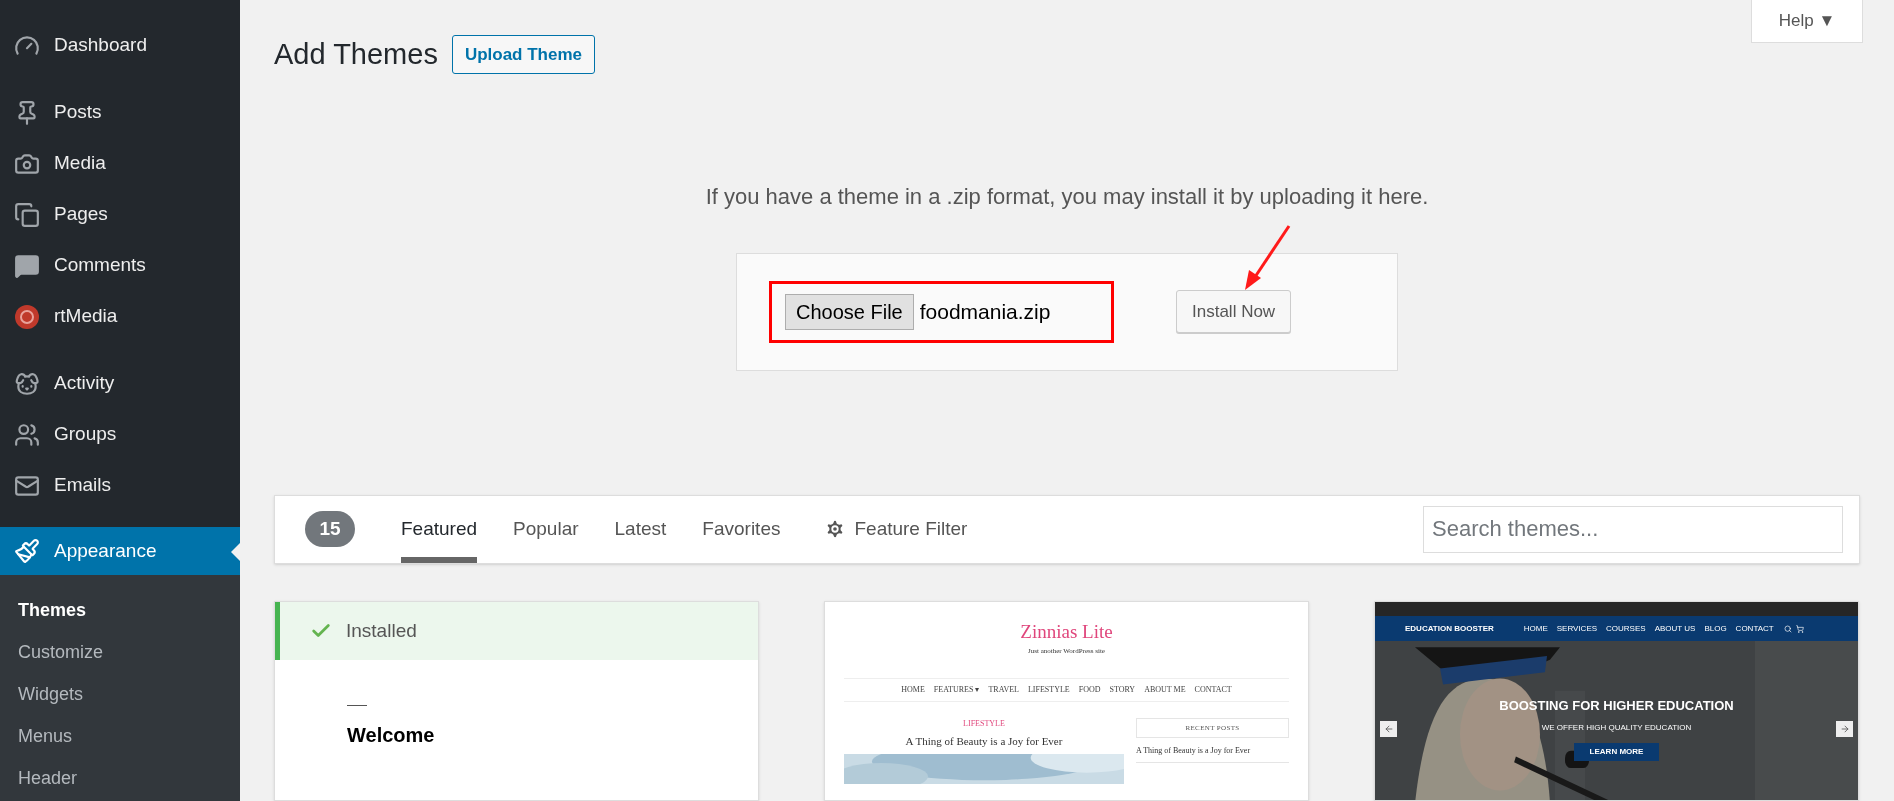 The width and height of the screenshot is (1894, 801). I want to click on filter-tab: Featured, so click(439, 529).